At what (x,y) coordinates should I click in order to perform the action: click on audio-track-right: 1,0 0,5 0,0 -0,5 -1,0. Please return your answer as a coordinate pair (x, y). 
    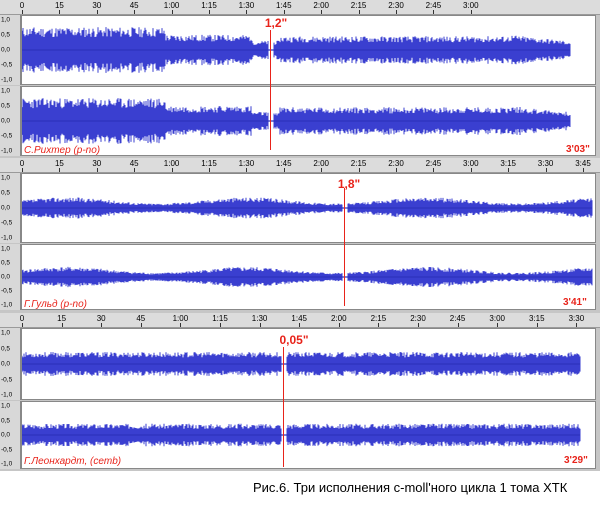
    Looking at the image, I should click on (300, 277).